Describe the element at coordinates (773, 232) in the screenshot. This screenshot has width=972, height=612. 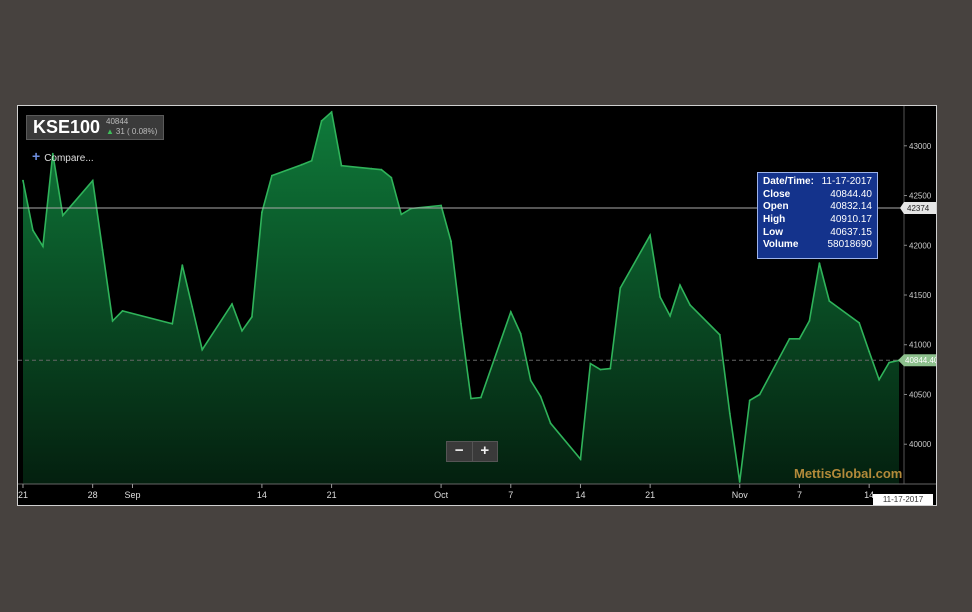
I see `tooltip-label: Low` at that location.